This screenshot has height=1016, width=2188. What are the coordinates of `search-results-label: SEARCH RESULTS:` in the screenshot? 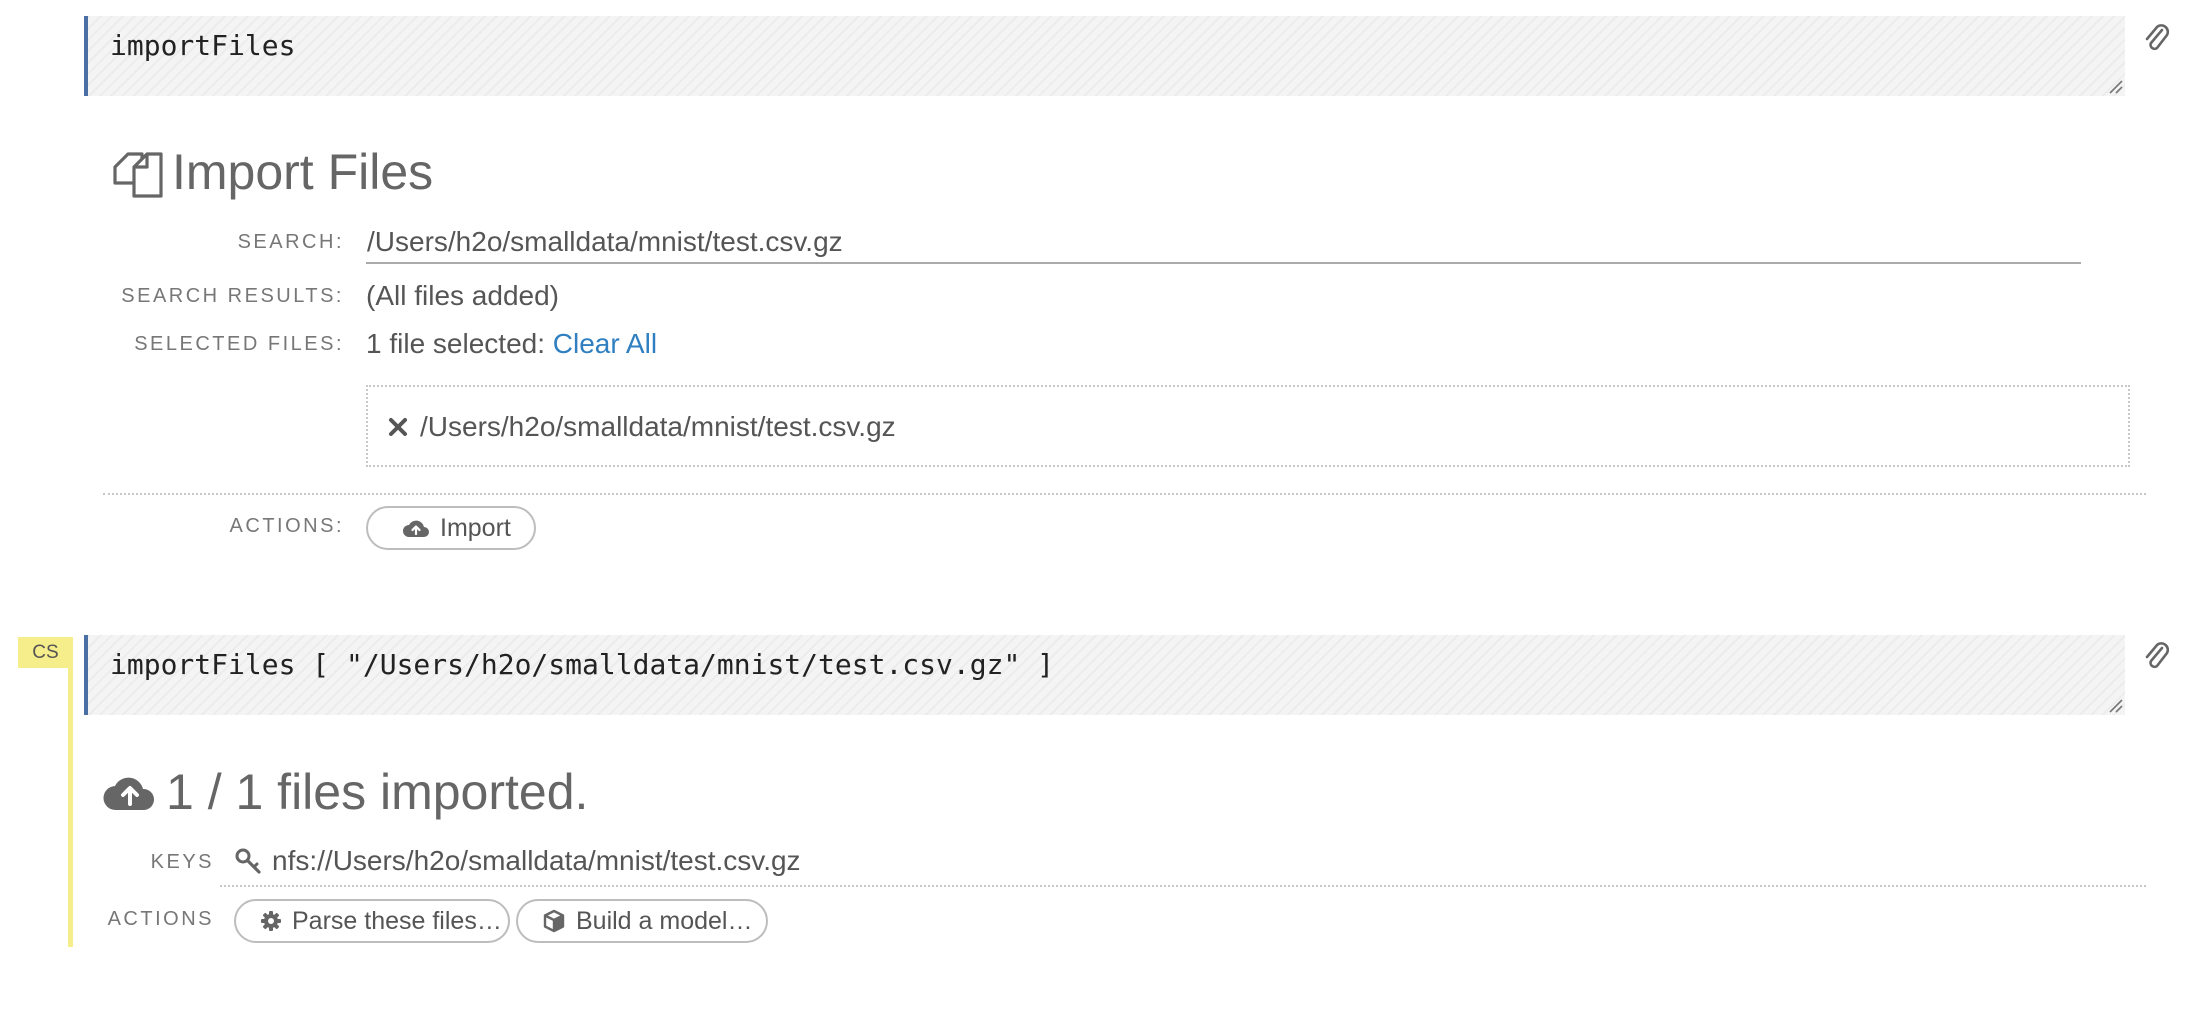 It's located at (232, 296).